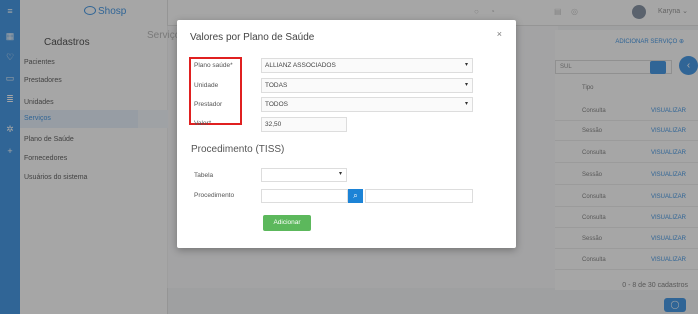 Image resolution: width=698 pixels, height=314 pixels. What do you see at coordinates (304, 124) in the screenshot?
I see `valor-input: 32,50` at bounding box center [304, 124].